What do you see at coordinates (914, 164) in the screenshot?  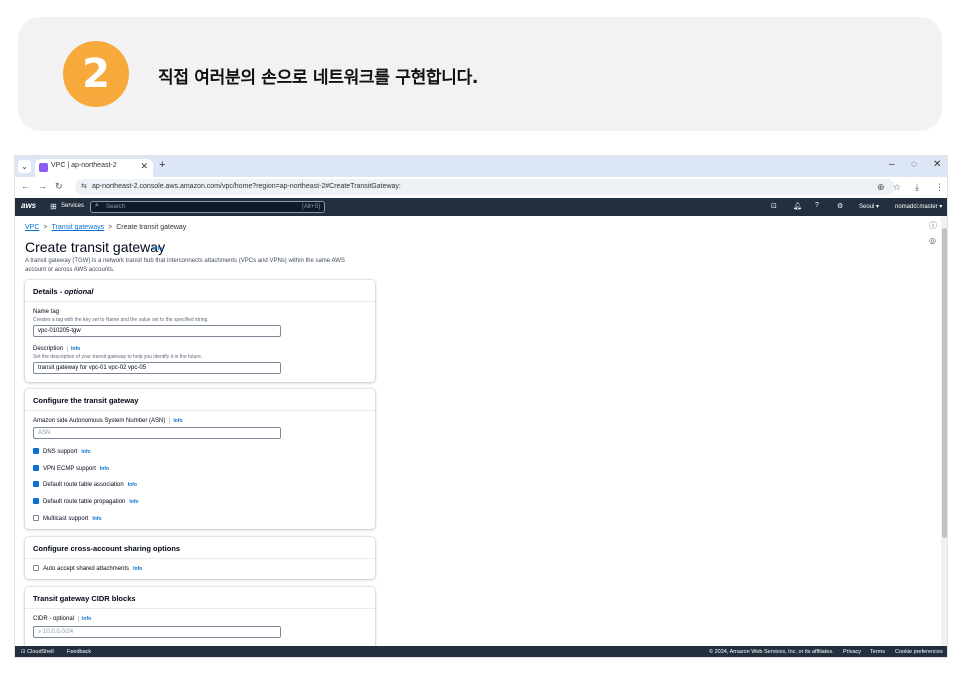 I see `restore-icon: ◌` at bounding box center [914, 164].